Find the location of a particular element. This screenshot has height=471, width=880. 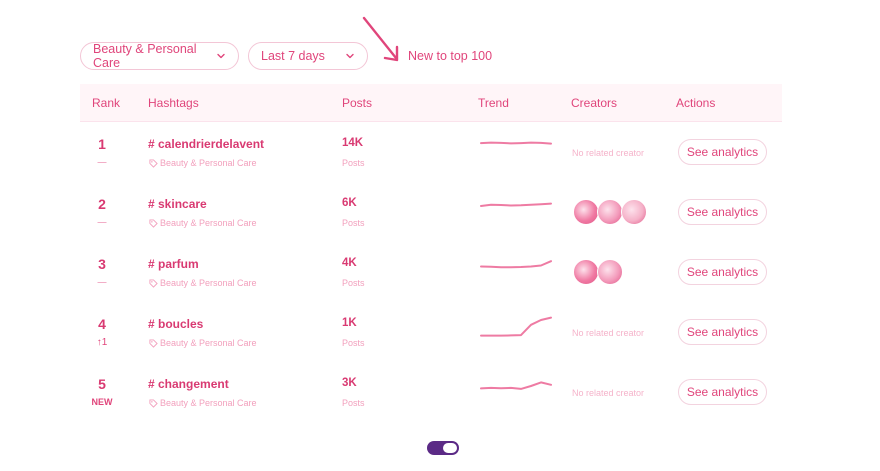

rank-number: 5 is located at coordinates (102, 384).